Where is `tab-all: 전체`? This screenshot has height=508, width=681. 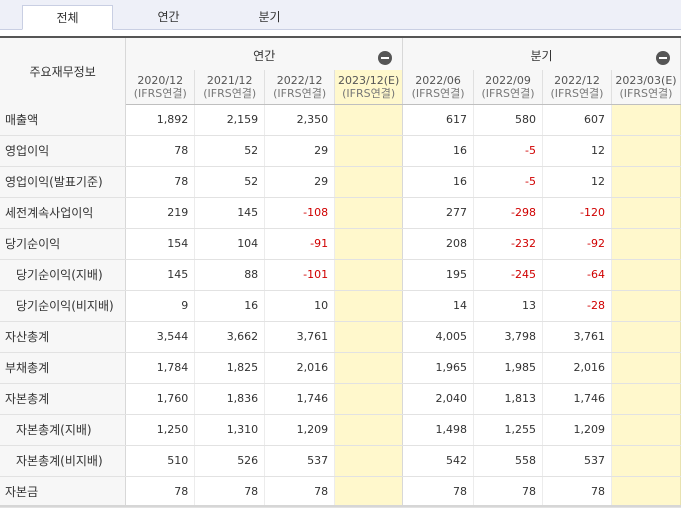
tab-all: 전체 is located at coordinates (67, 17).